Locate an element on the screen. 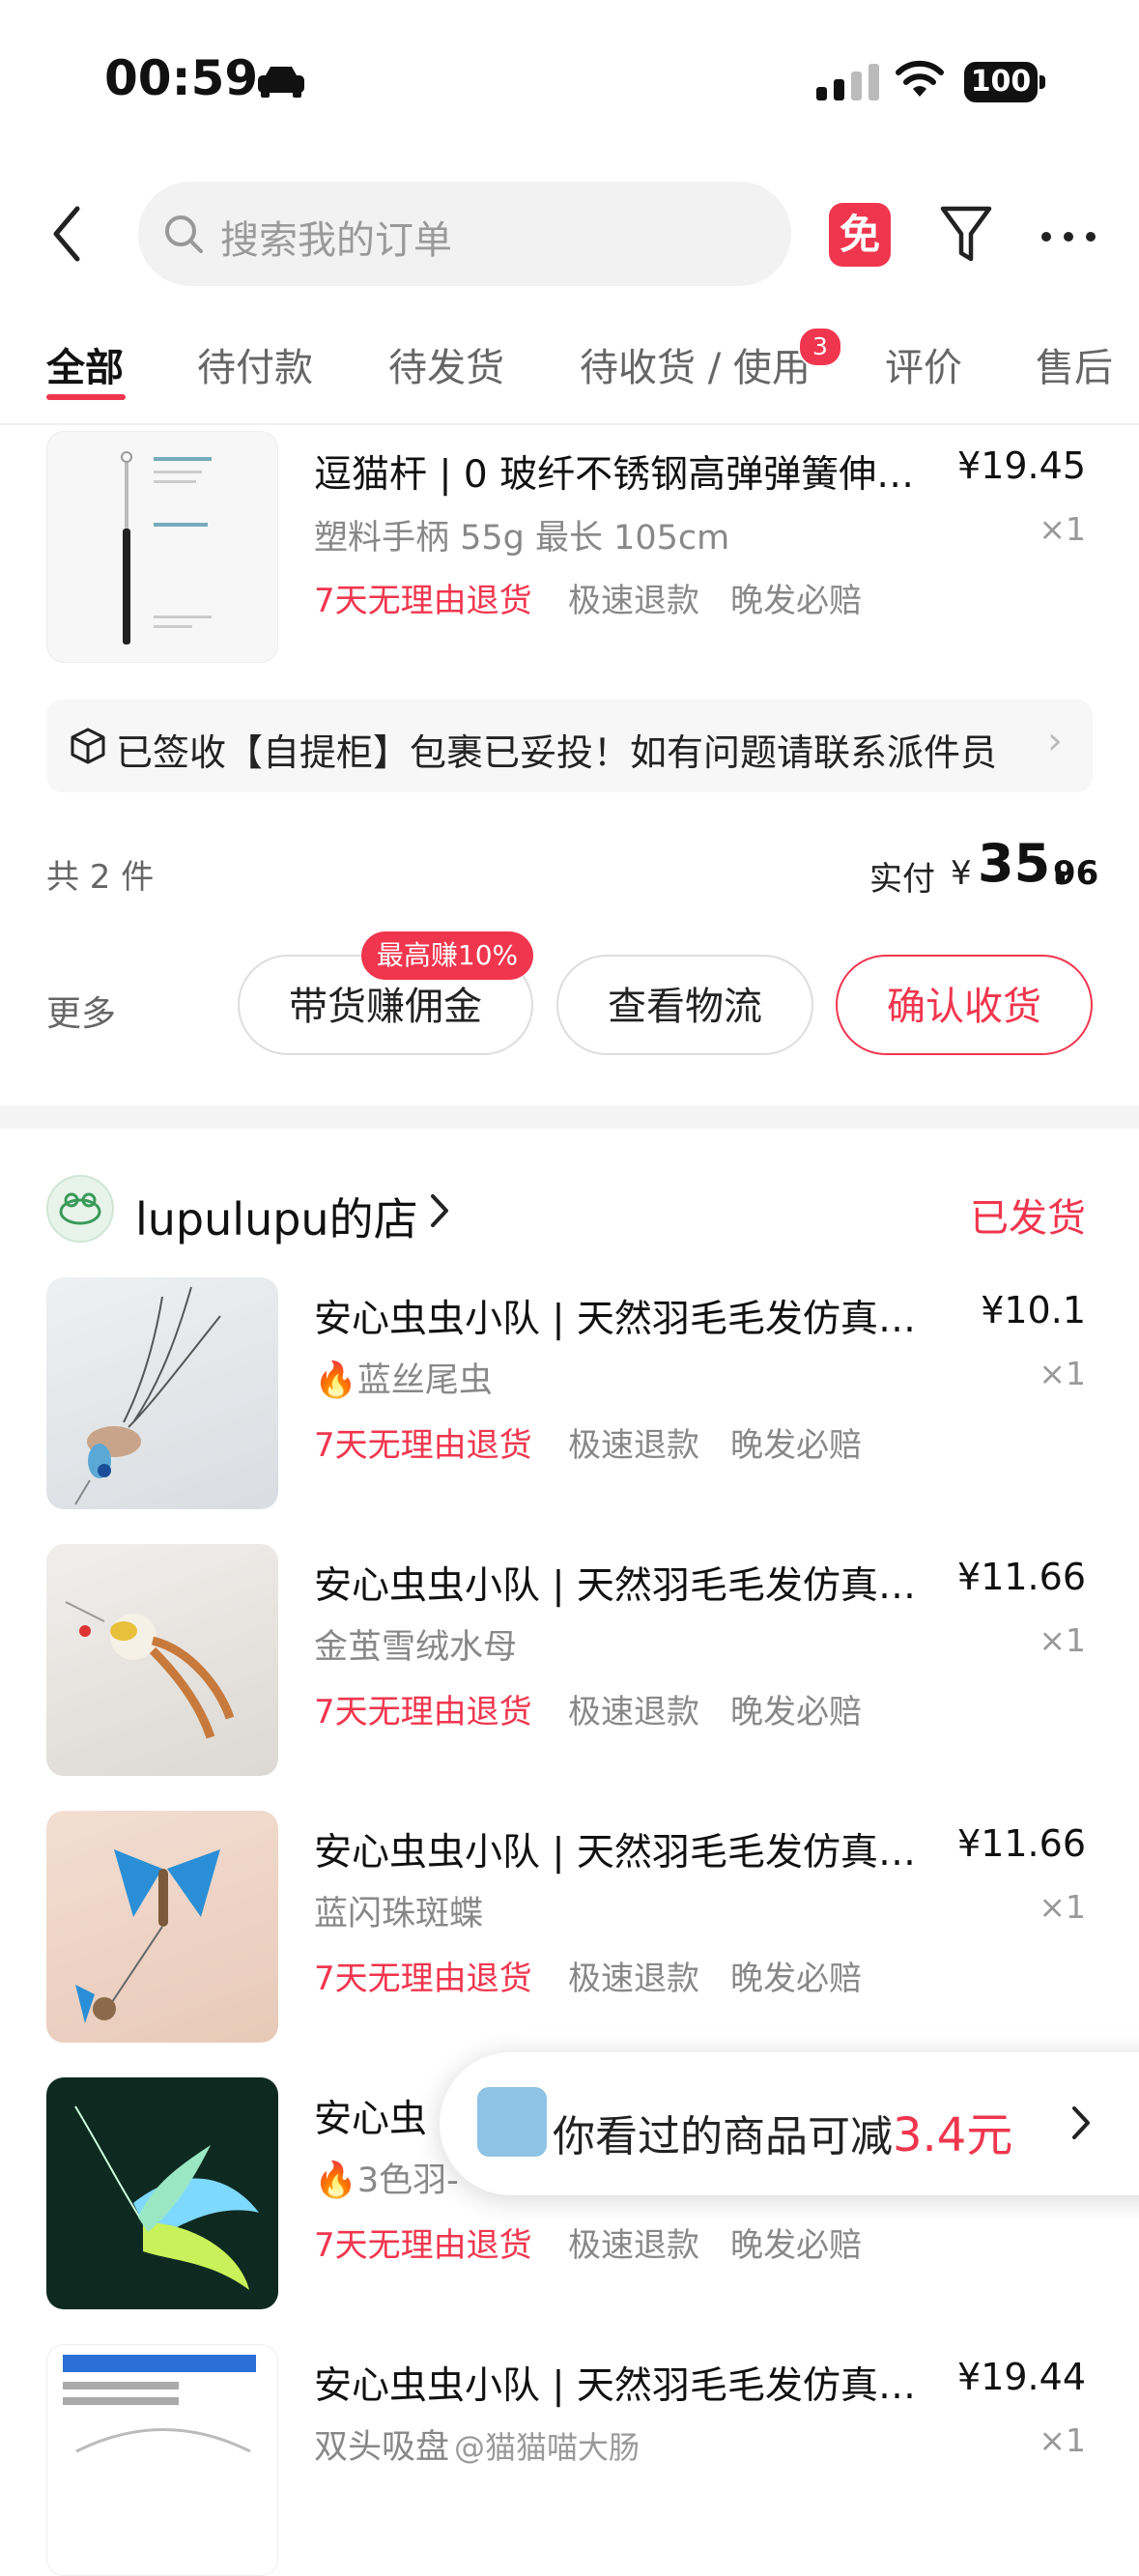  butterfly-toy-image is located at coordinates (147, 1936).